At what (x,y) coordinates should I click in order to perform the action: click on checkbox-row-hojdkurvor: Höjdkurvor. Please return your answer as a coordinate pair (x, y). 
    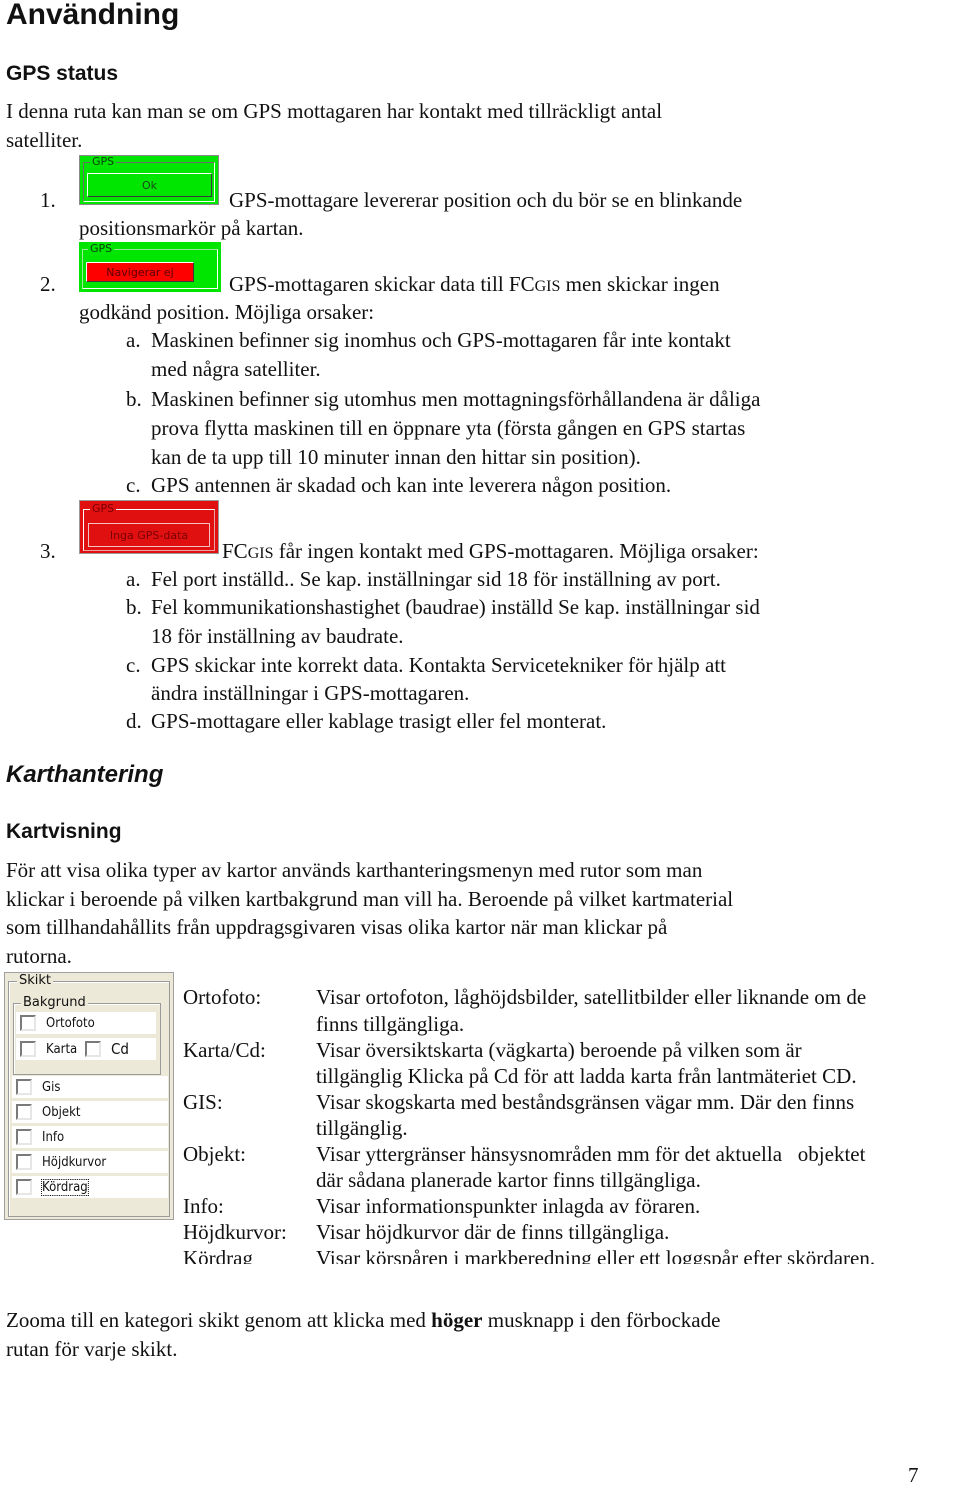
    Looking at the image, I should click on (90, 1162).